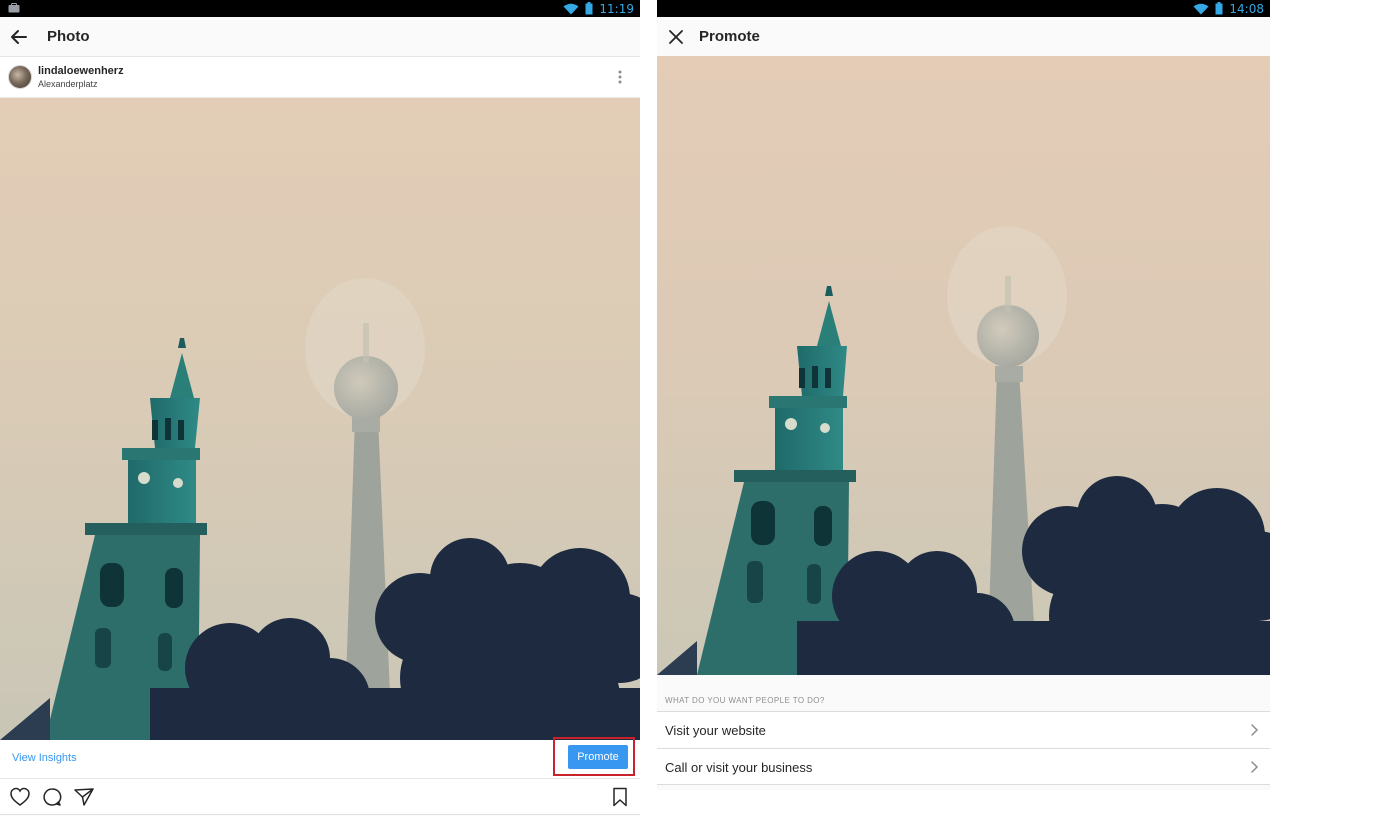 This screenshot has height=816, width=1392. Describe the element at coordinates (320, 8) in the screenshot. I see `status-bar: 11:19` at that location.